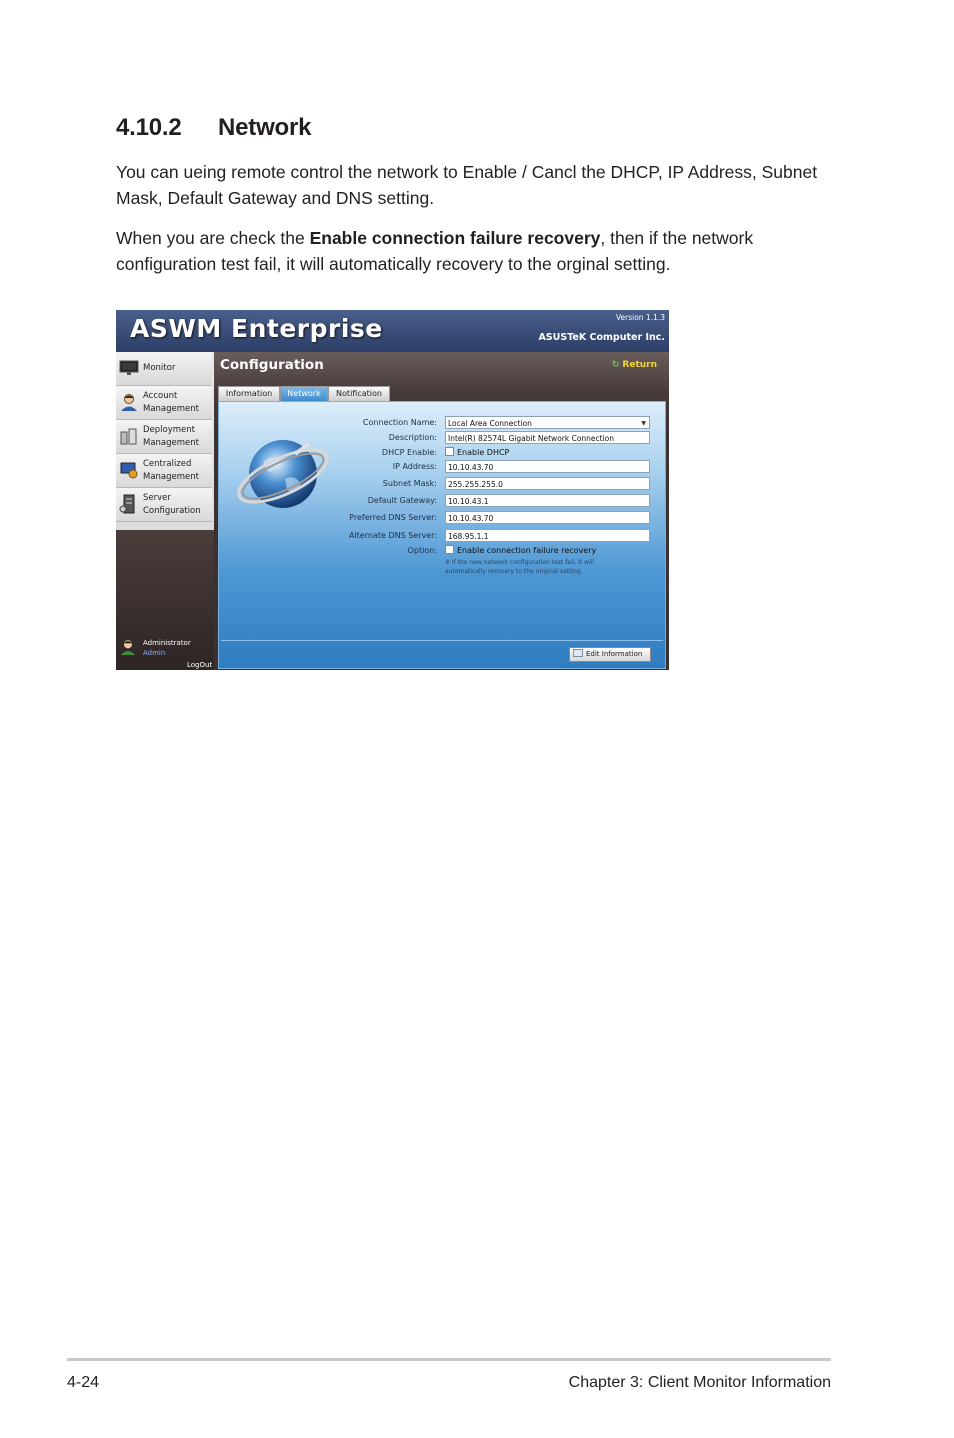 The image size is (954, 1438). I want to click on admin-role: Administrator, so click(167, 643).